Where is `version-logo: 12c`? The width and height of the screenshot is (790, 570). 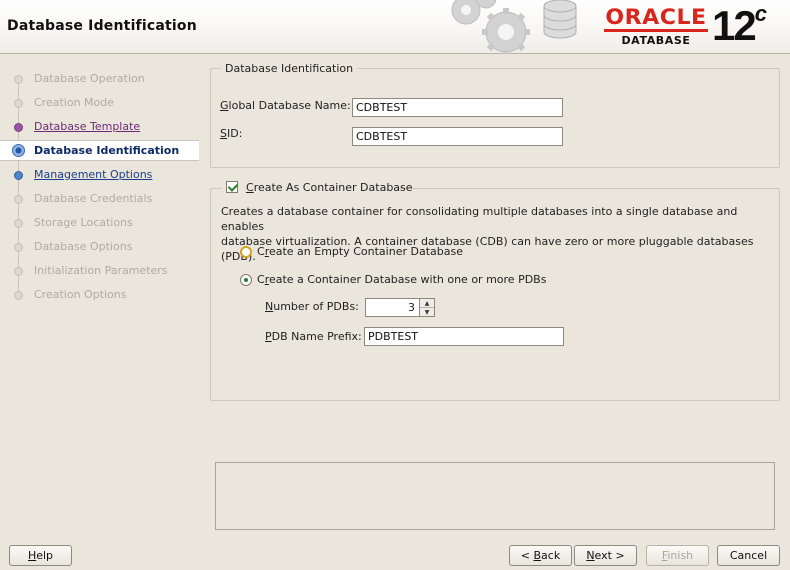
version-logo: 12c is located at coordinates (739, 25).